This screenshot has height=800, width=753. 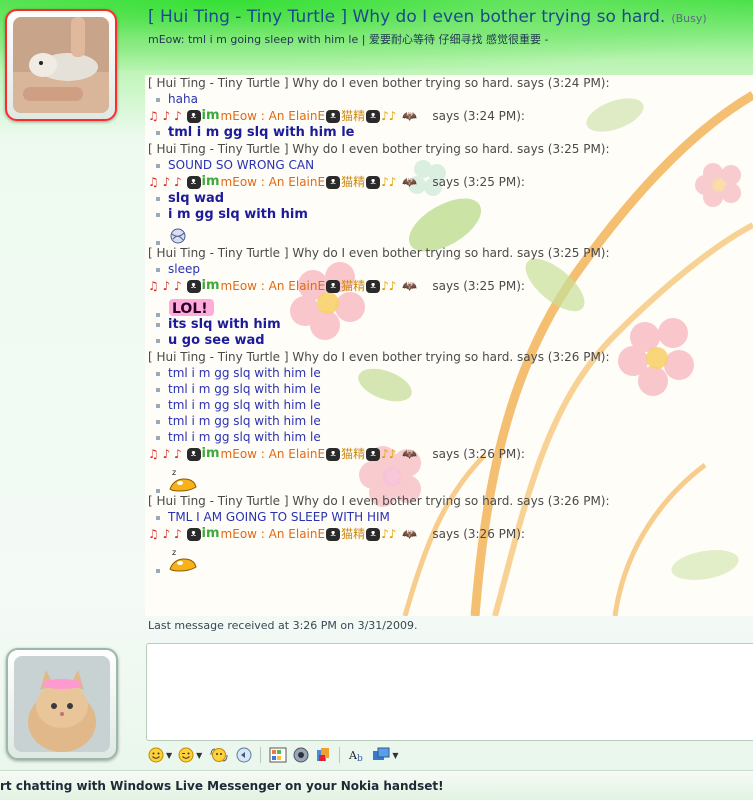 I want to click on message-time: says (3:24 PM):, so click(x=478, y=116).